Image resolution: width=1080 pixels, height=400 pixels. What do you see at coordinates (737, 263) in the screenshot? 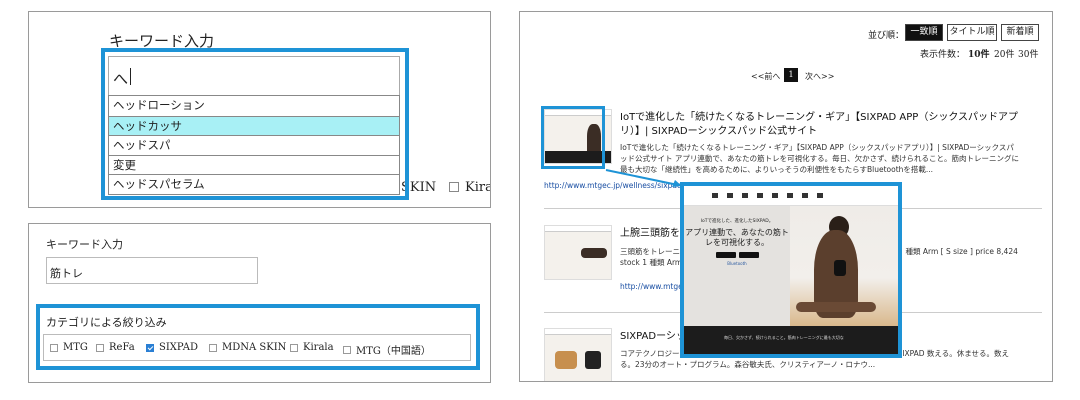
I see `bluetooth-logo: Bluetooth` at bounding box center [737, 263].